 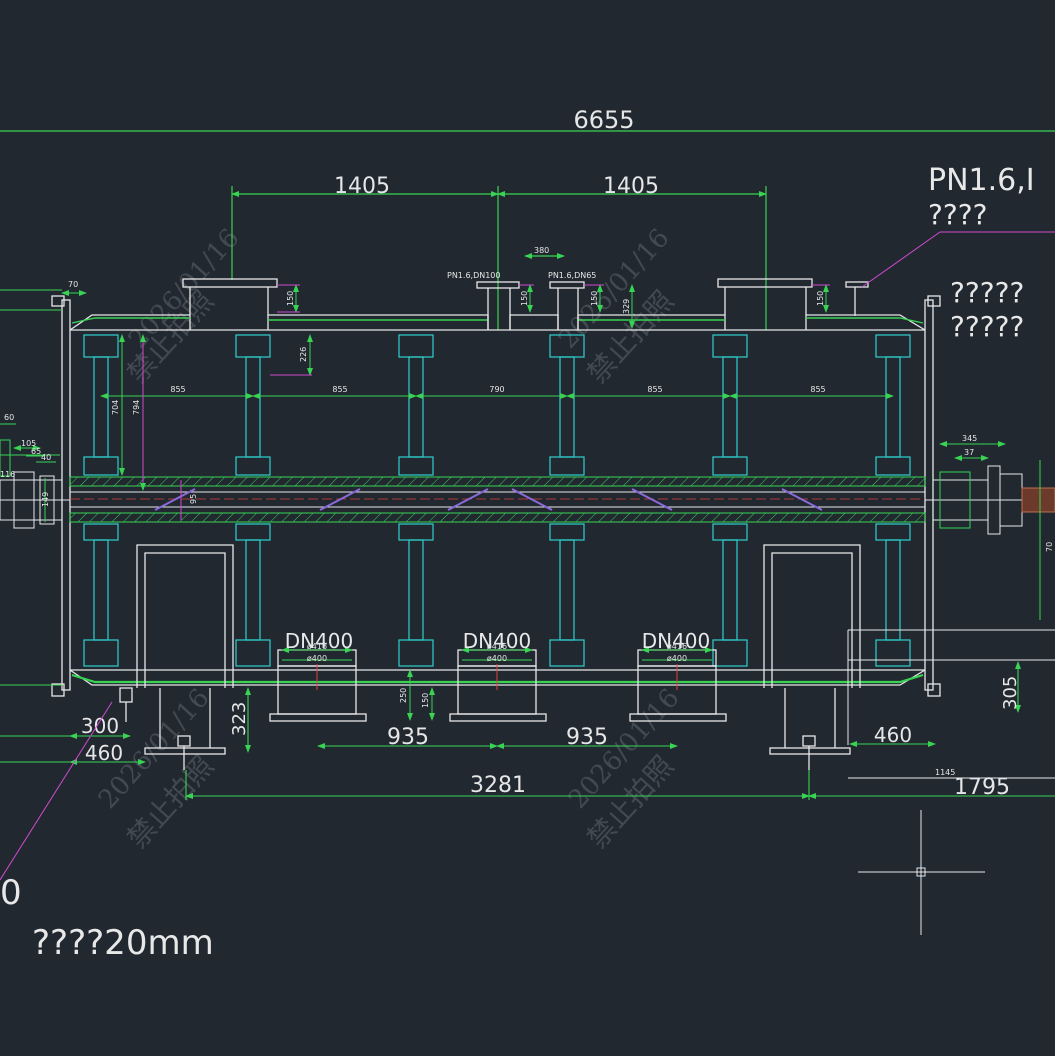 I want to click on dim-nozzle-h4: 150, so click(x=820, y=298).